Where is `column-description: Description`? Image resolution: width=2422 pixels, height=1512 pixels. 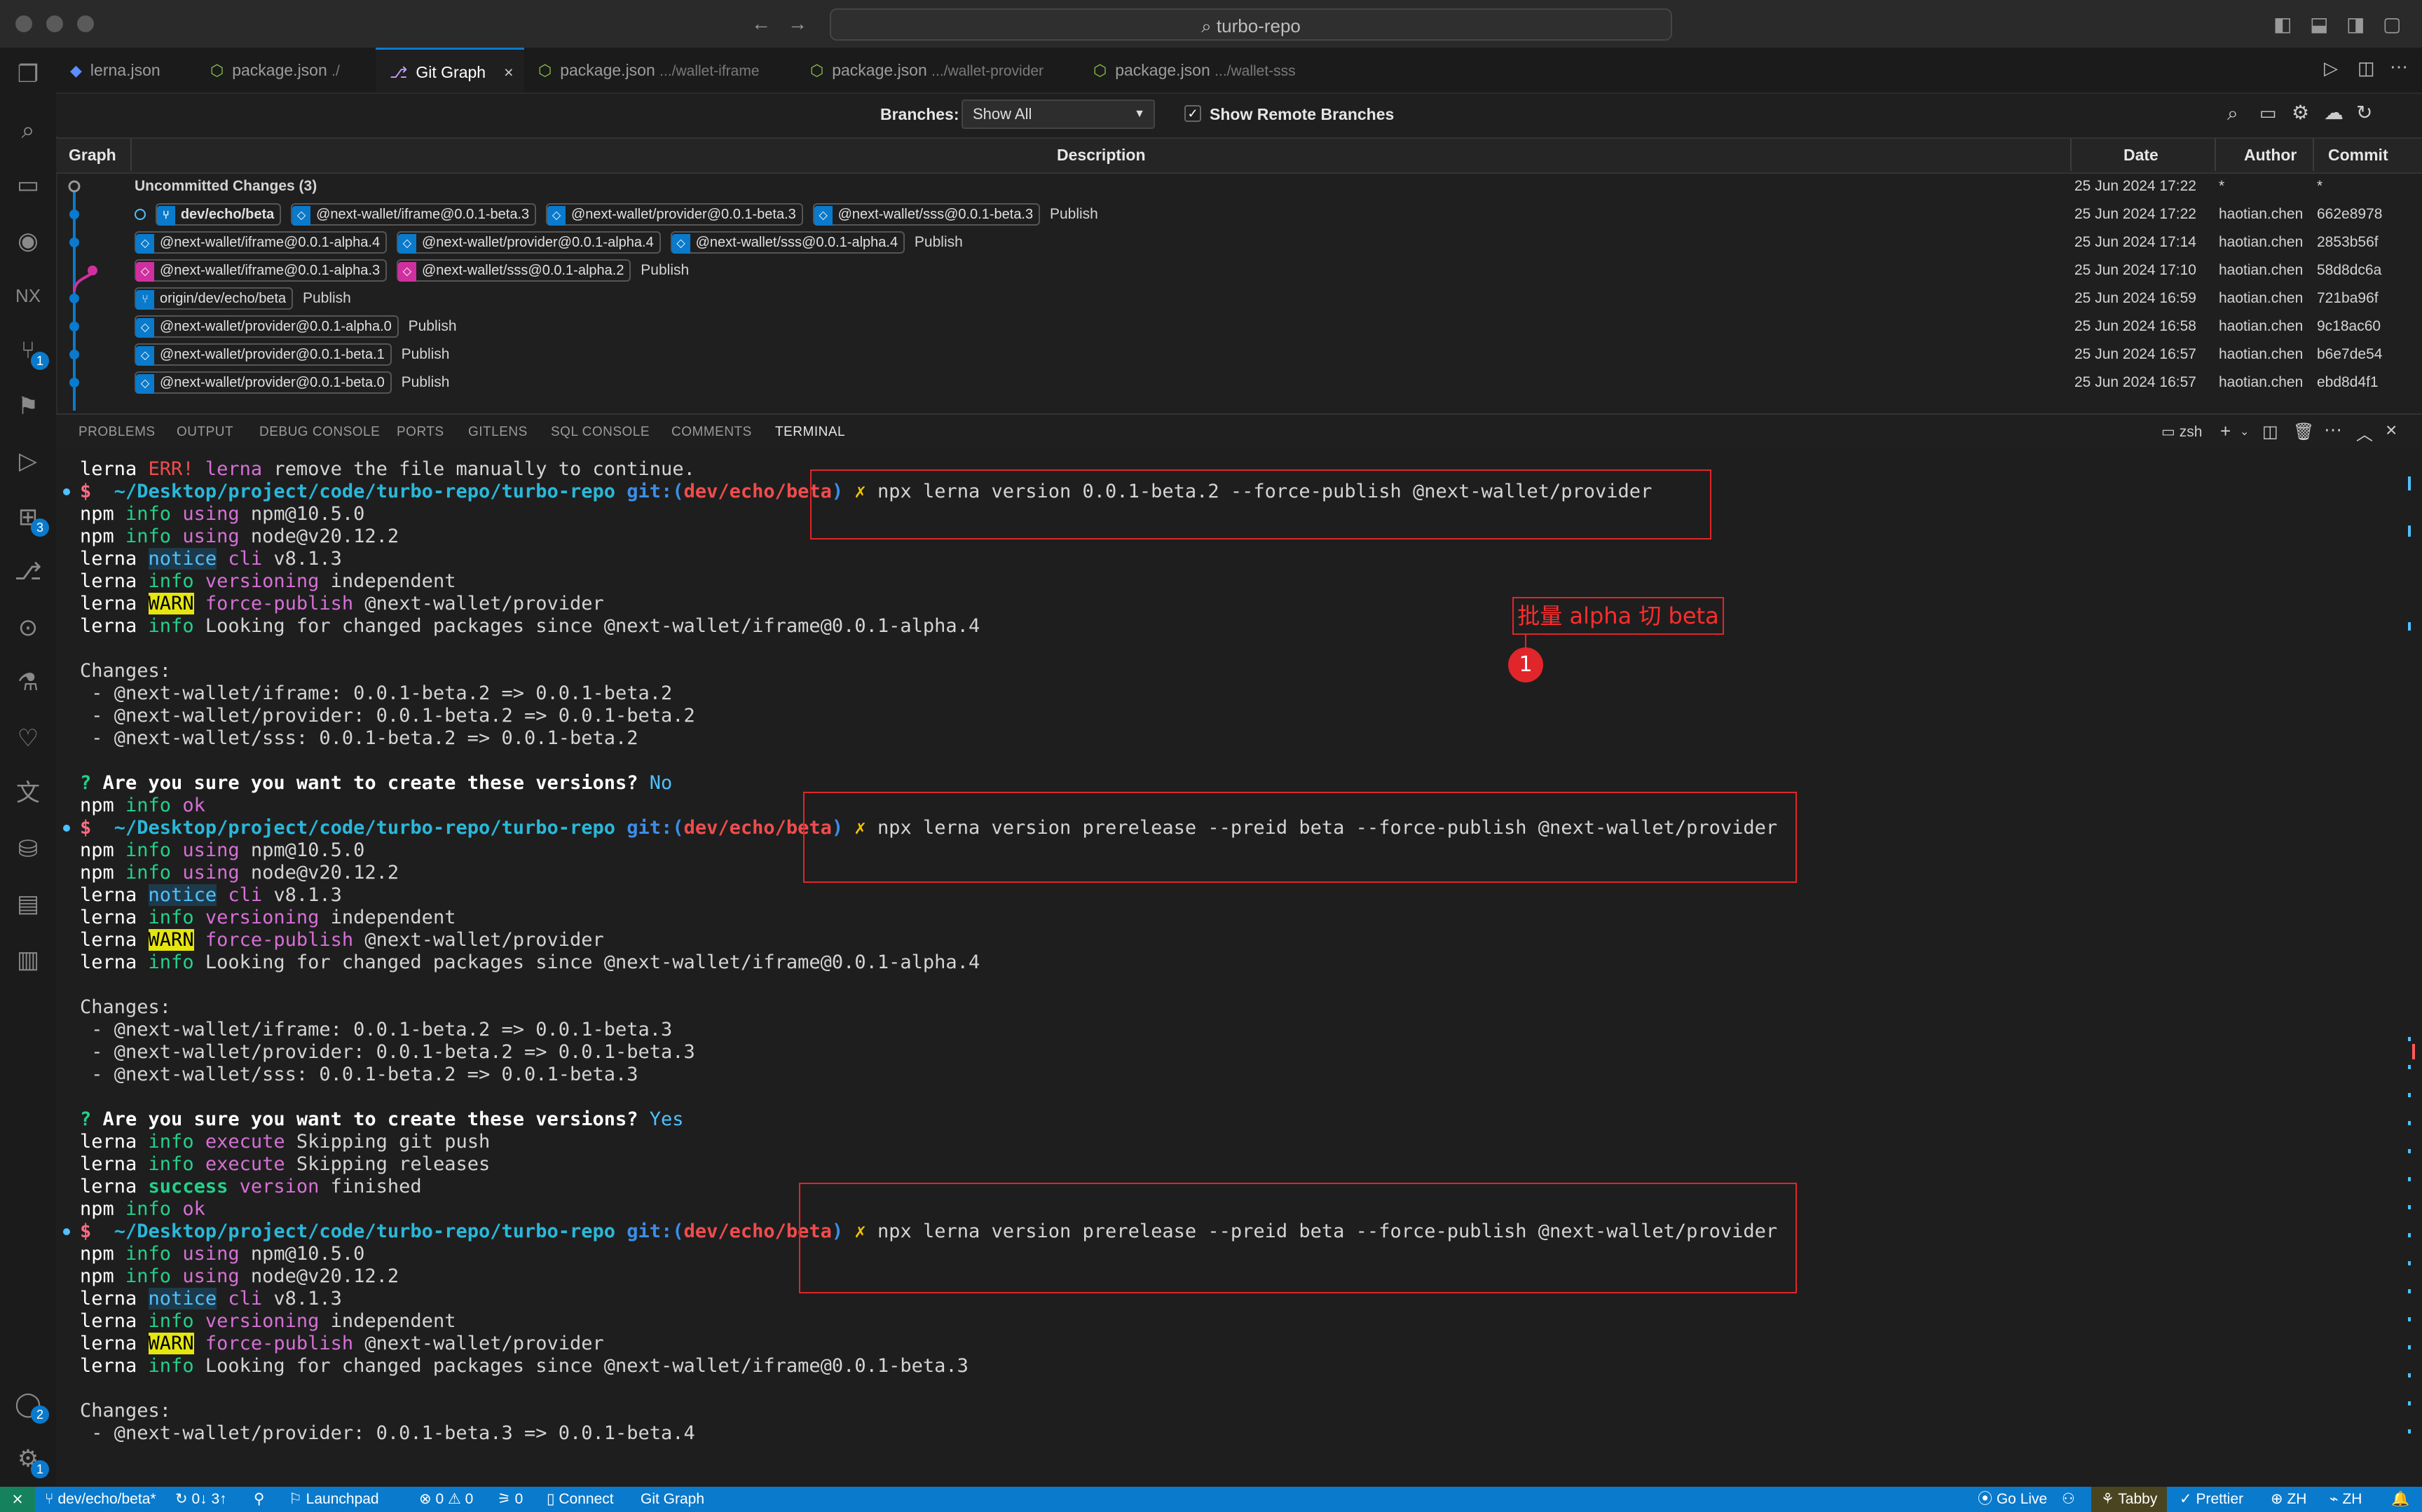 column-description: Description is located at coordinates (1101, 155).